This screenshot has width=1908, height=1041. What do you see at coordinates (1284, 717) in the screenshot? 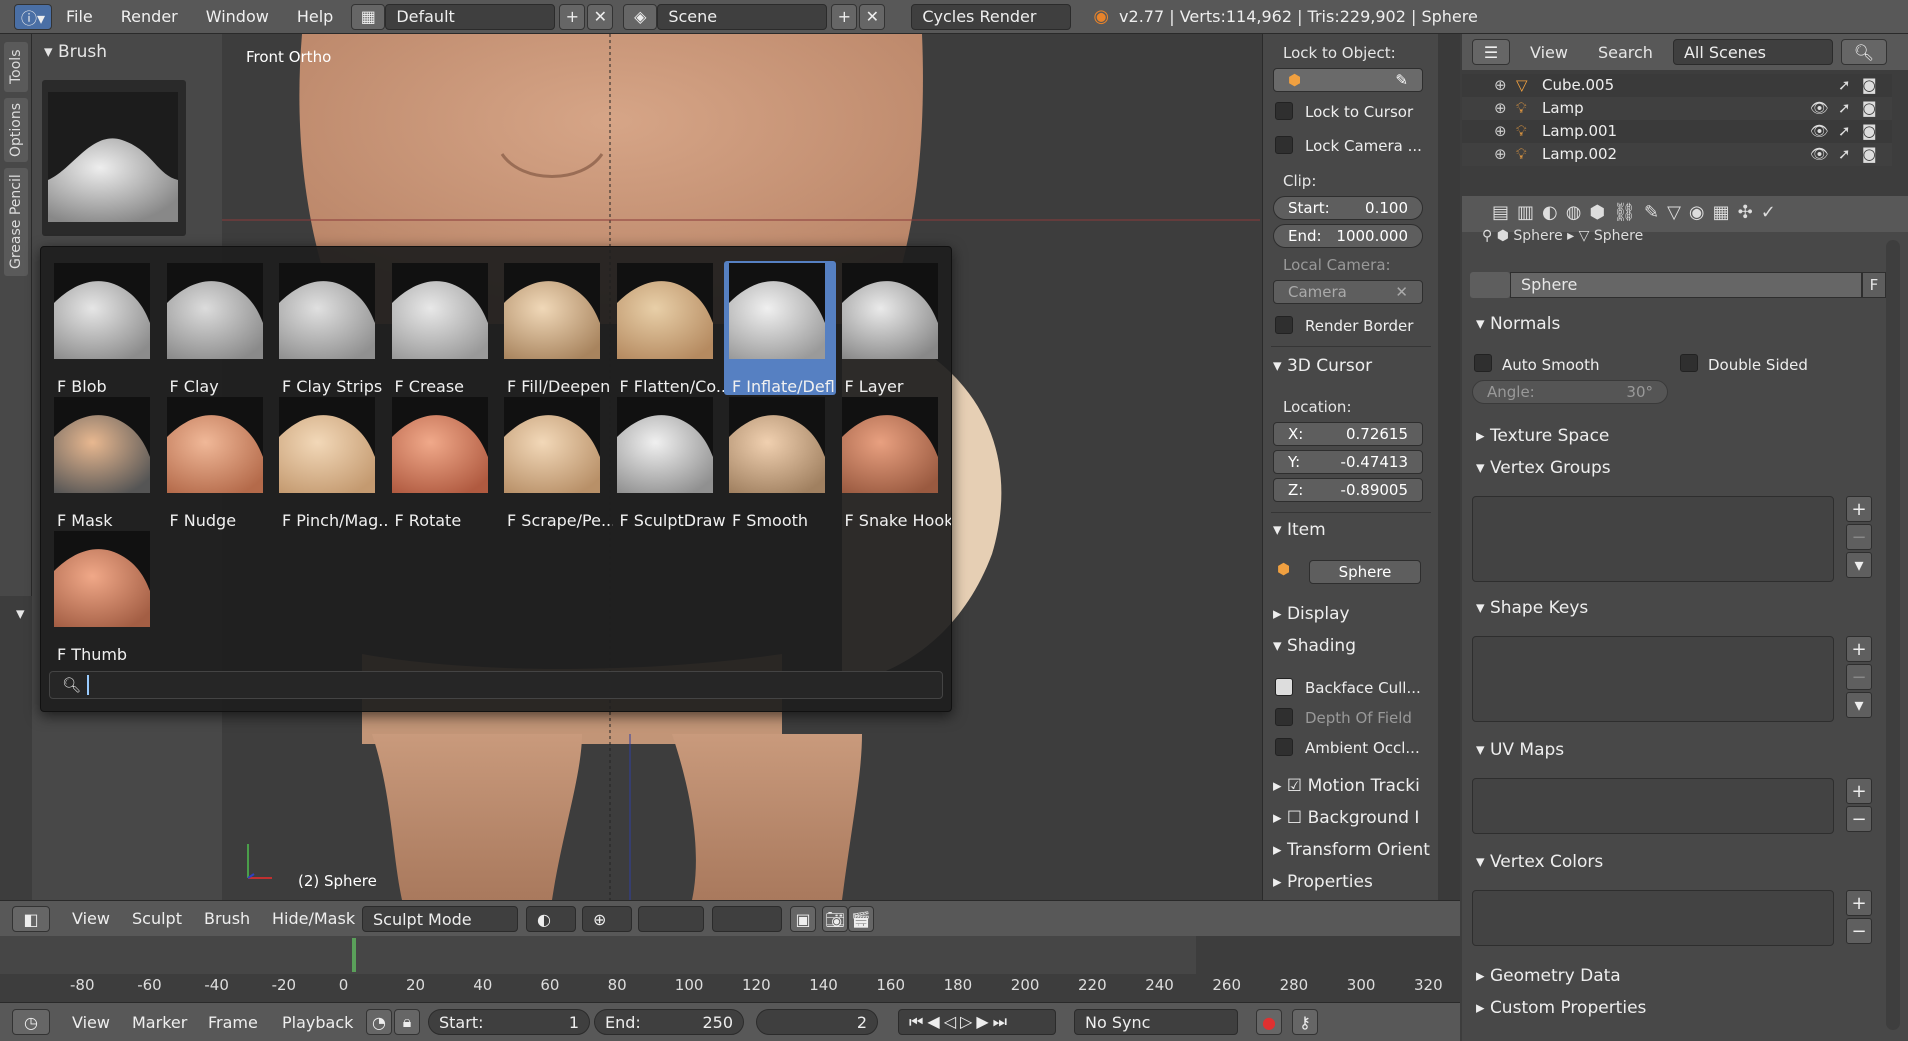
I see `dof-checkbox` at bounding box center [1284, 717].